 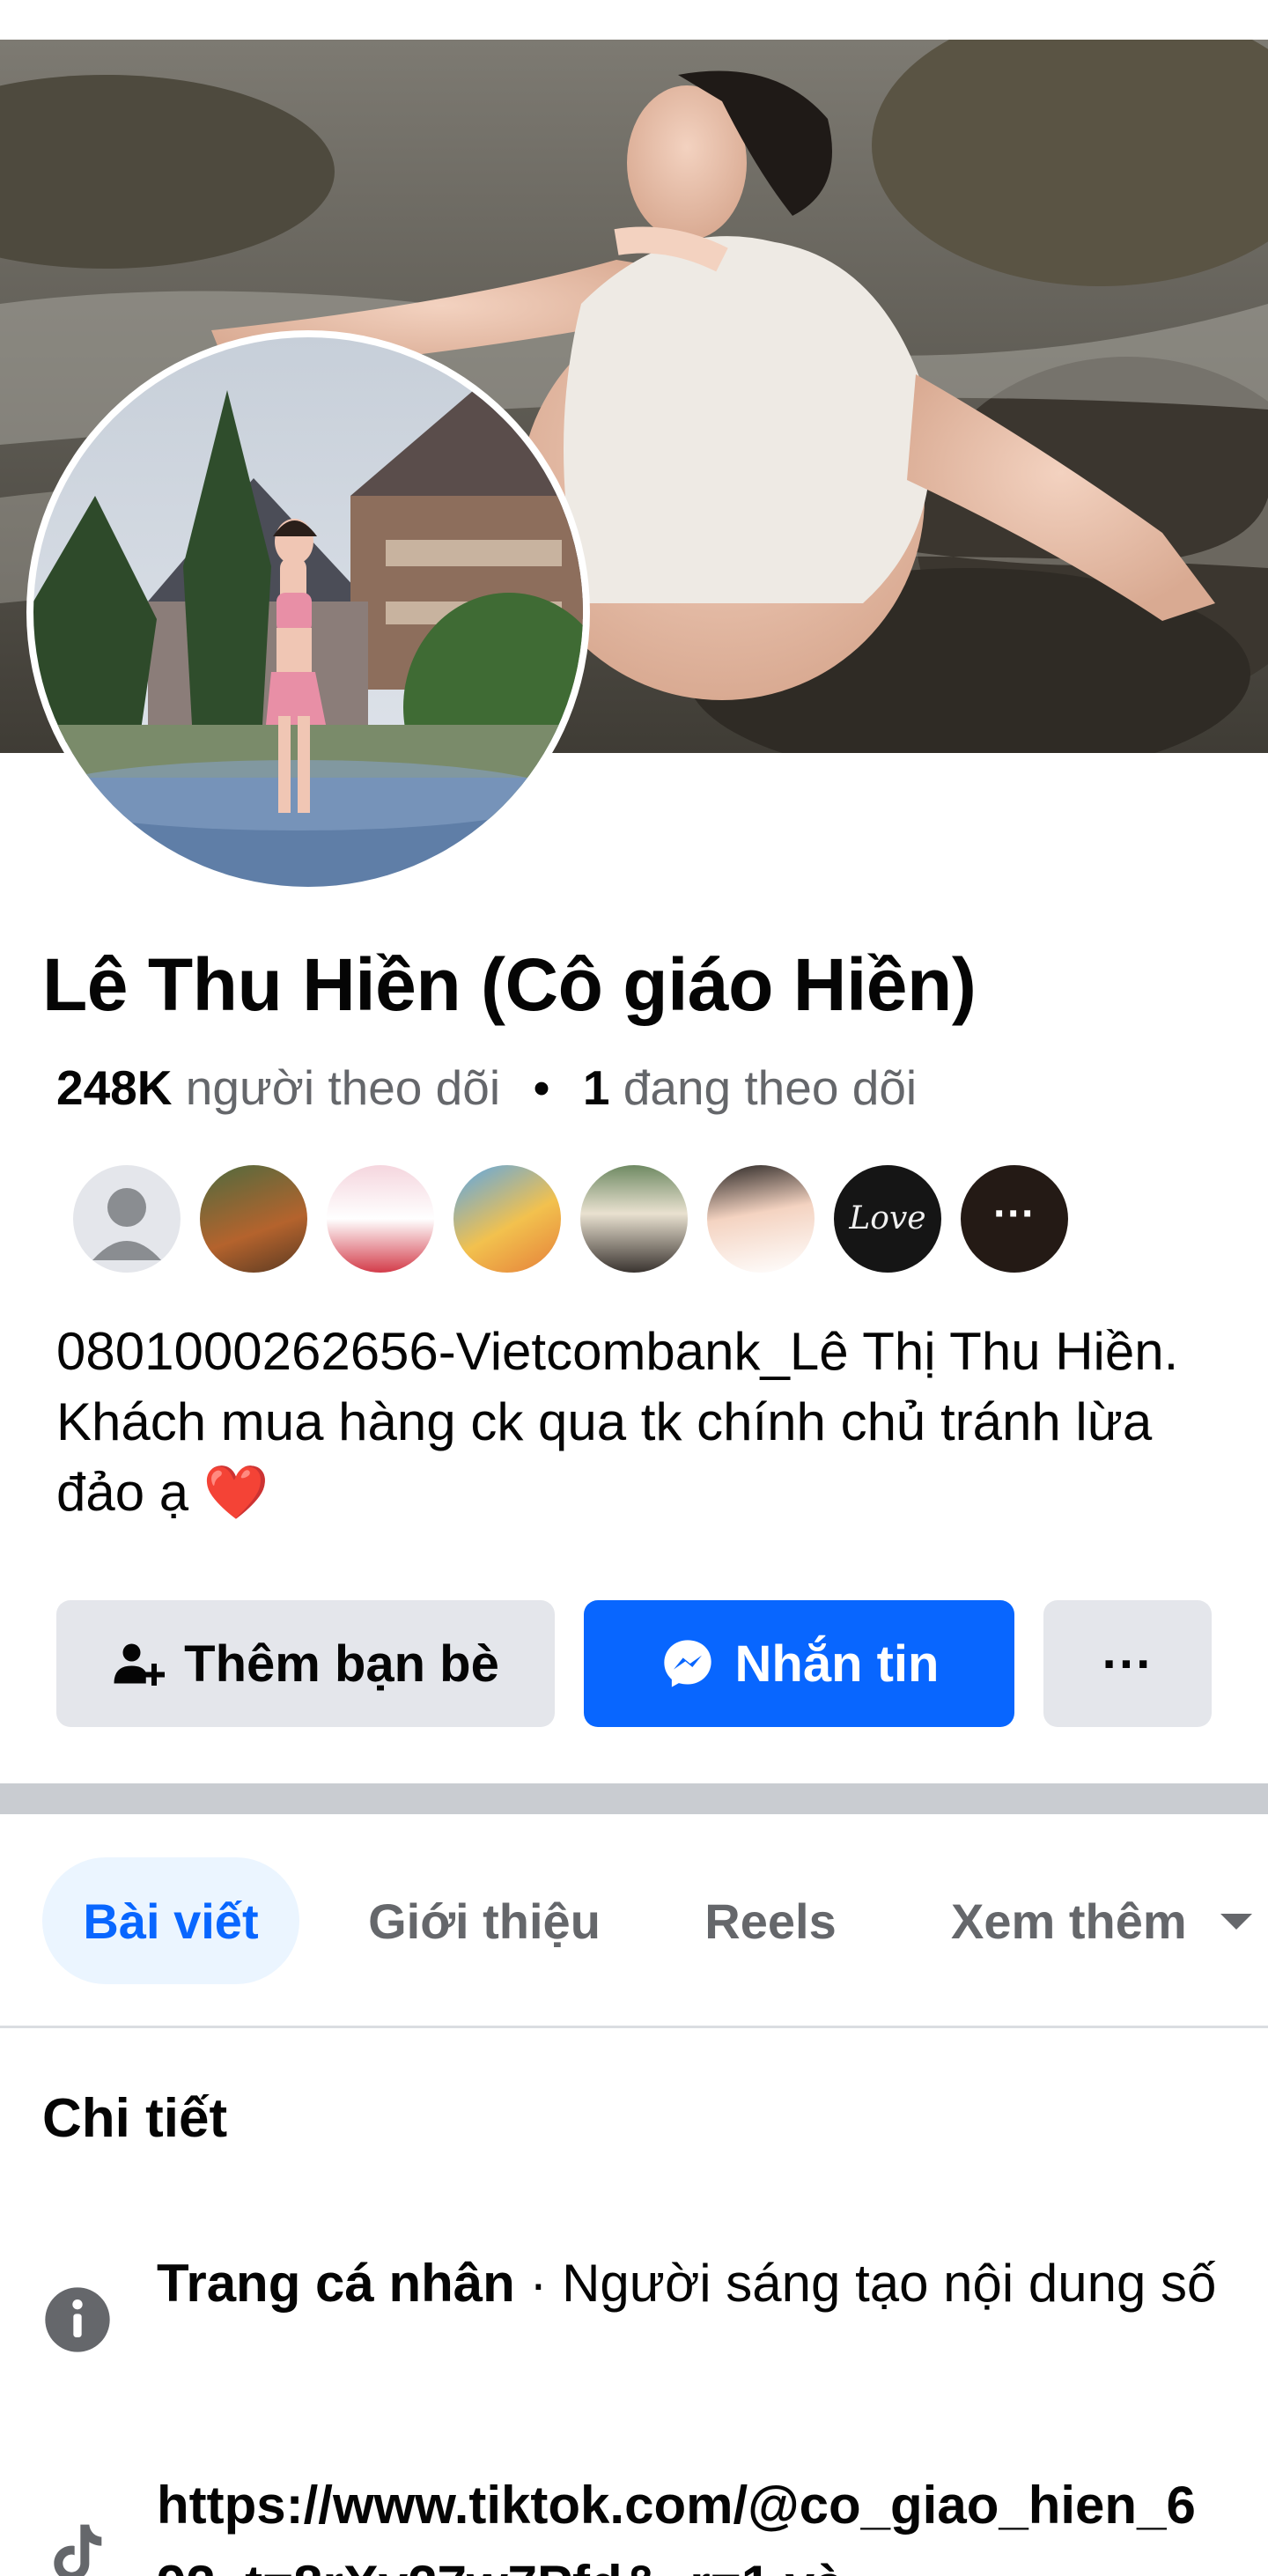 I want to click on profile-name: Lê Thu Hiền (Cô giáo Hiền), so click(x=509, y=984).